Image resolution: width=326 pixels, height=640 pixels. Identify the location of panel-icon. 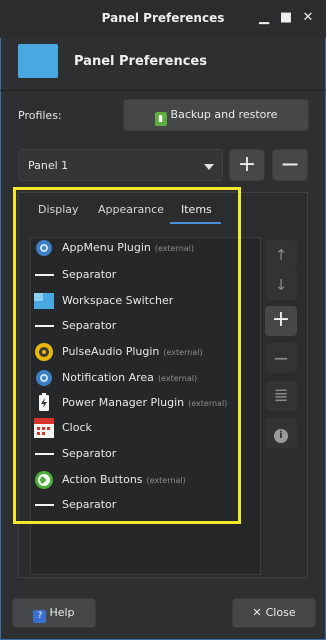
(38, 61).